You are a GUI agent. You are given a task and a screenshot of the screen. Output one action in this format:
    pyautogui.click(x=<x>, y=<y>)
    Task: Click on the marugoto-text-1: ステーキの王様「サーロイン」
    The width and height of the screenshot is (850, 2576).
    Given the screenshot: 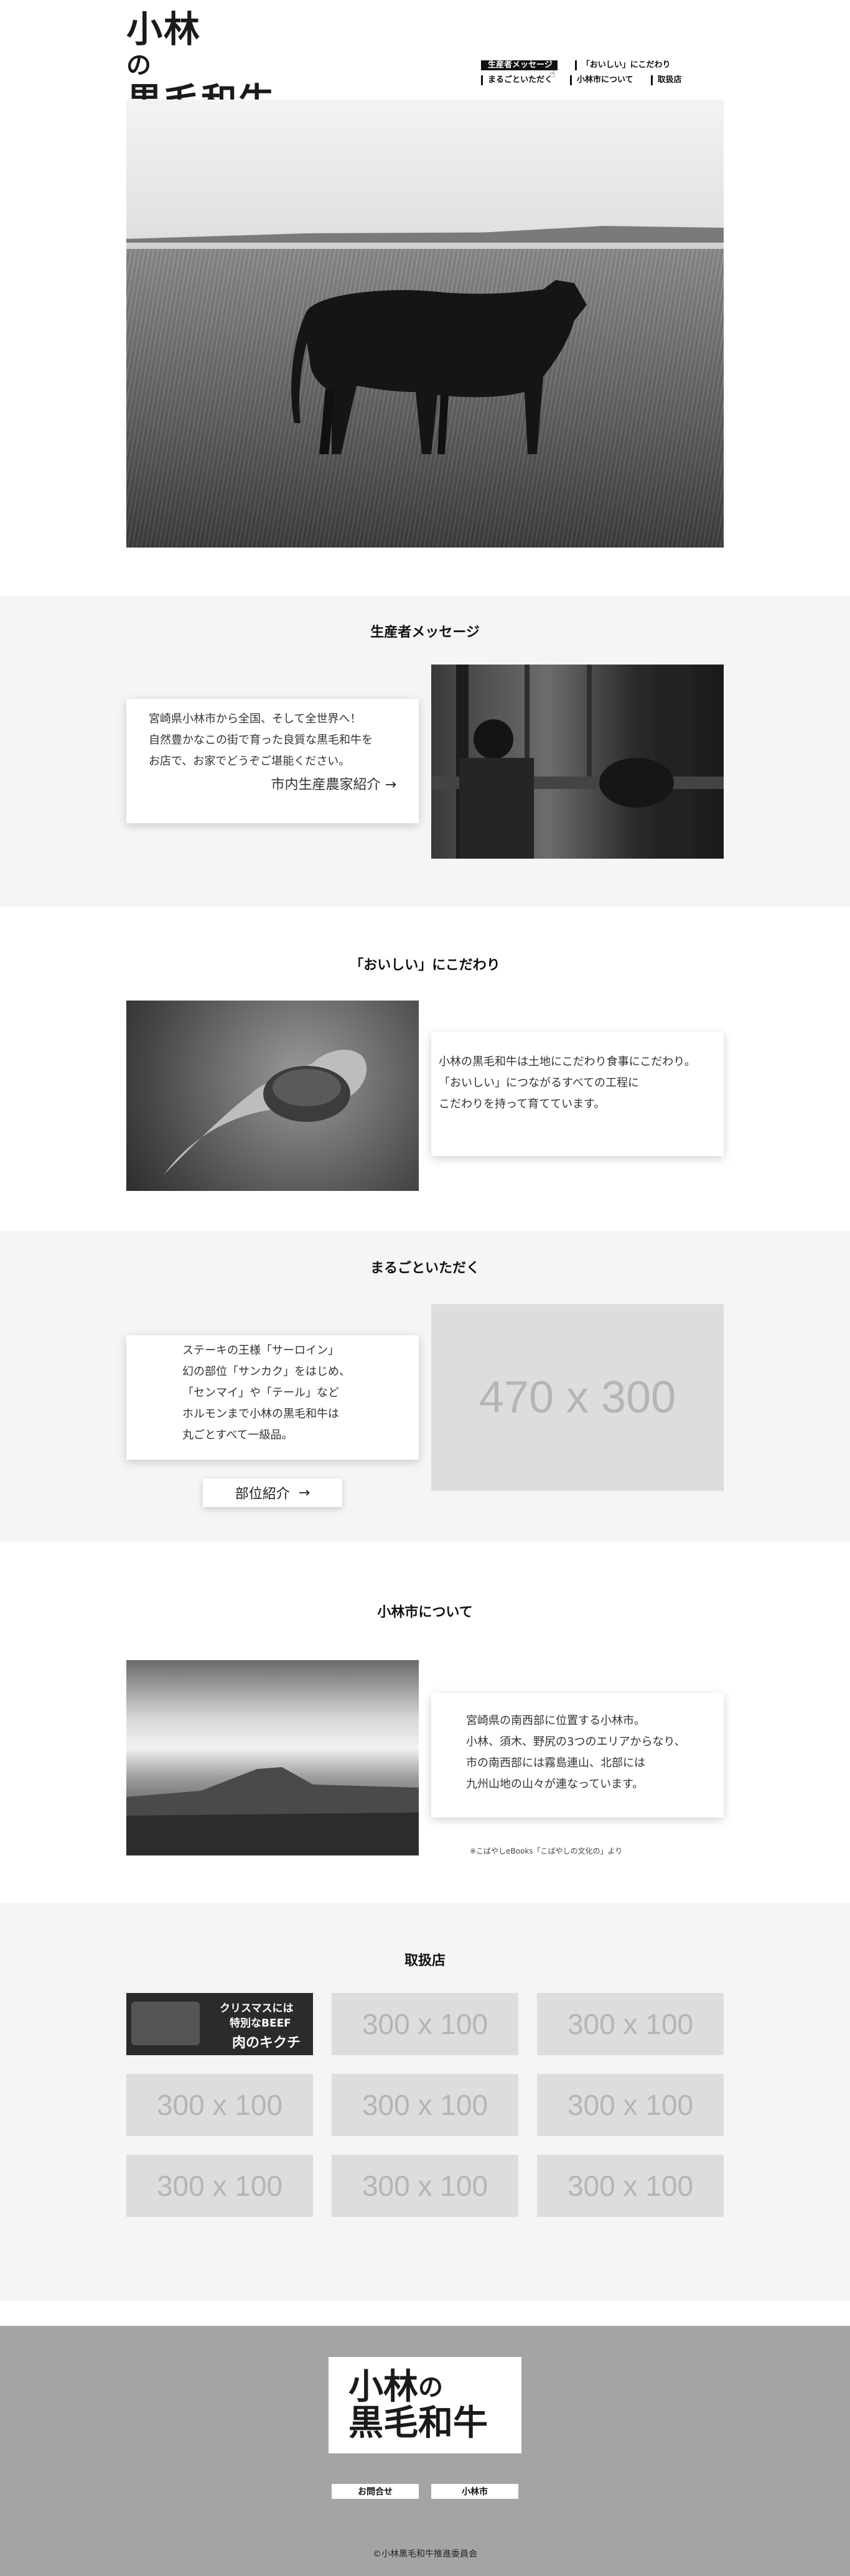 What is the action you would take?
    pyautogui.click(x=261, y=1350)
    